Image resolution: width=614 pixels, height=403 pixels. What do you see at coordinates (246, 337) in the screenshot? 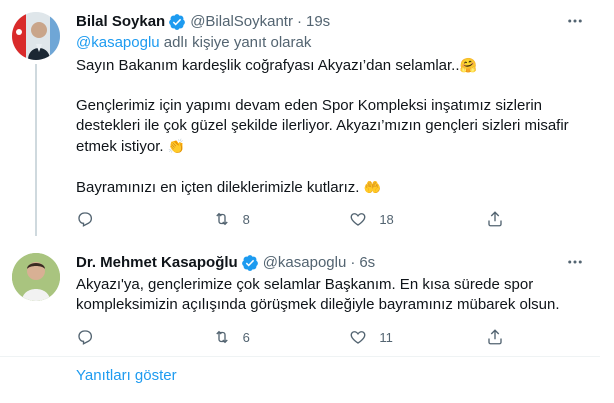
I see `retweet-count: 6` at bounding box center [246, 337].